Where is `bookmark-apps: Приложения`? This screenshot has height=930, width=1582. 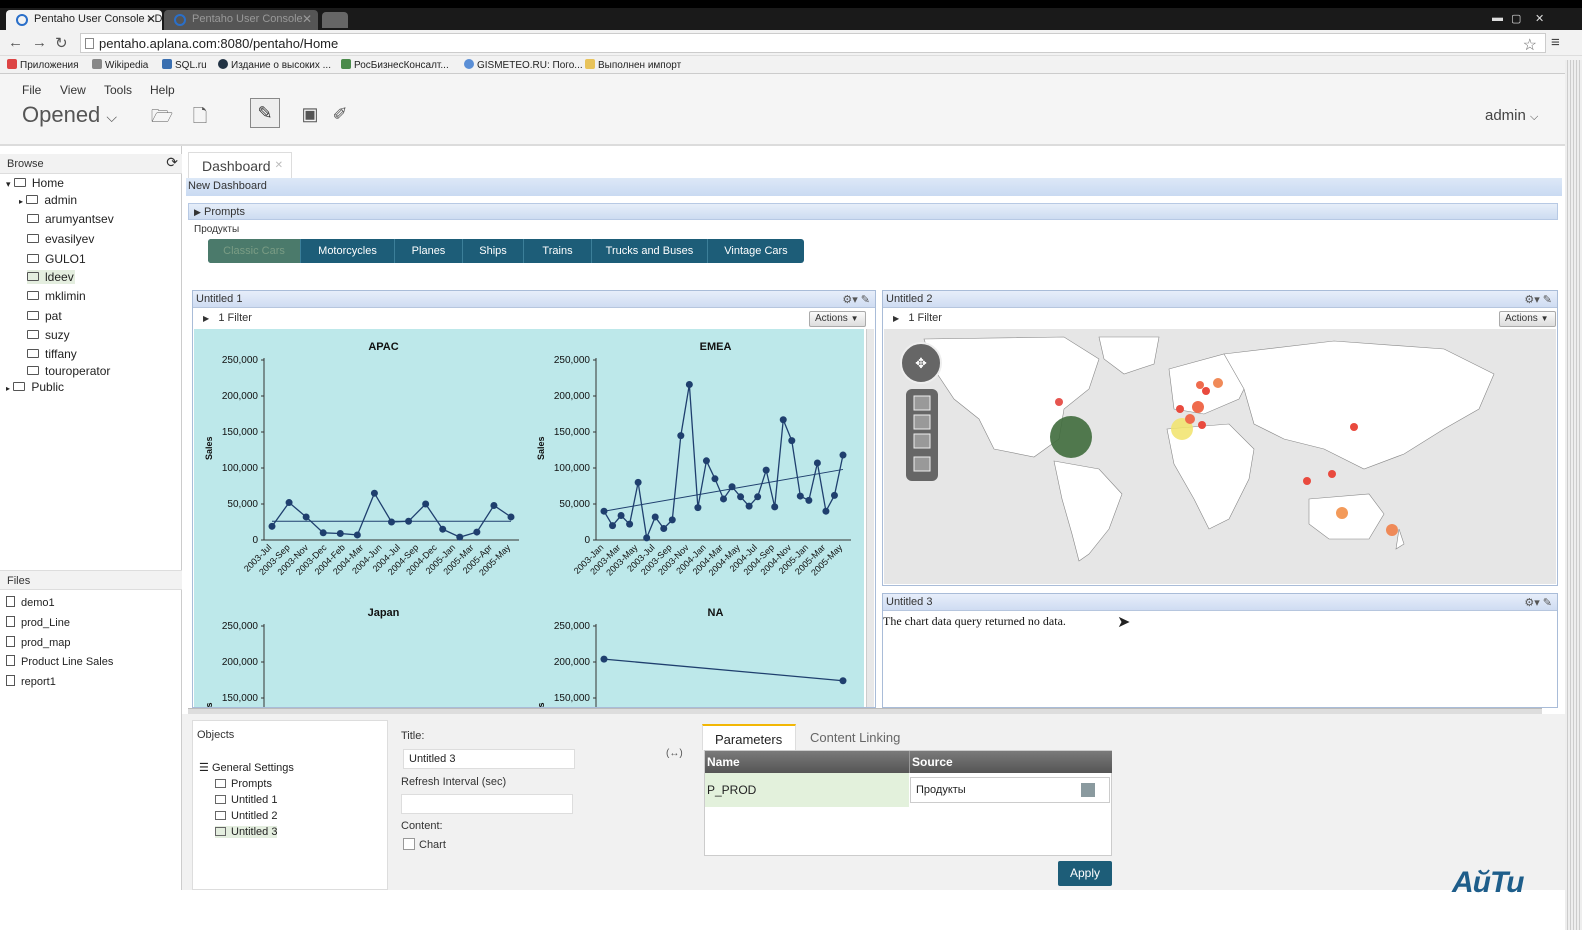 bookmark-apps: Приложения is located at coordinates (43, 65).